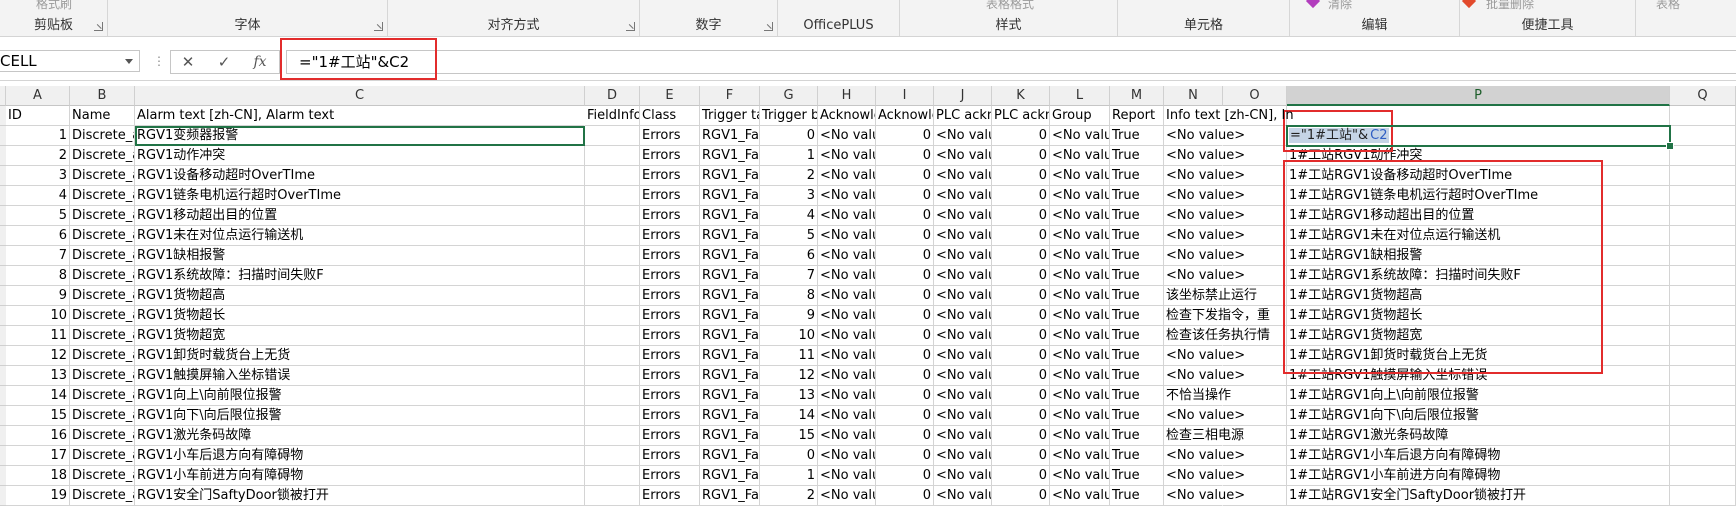  I want to click on table-cell: 14, so click(38, 396).